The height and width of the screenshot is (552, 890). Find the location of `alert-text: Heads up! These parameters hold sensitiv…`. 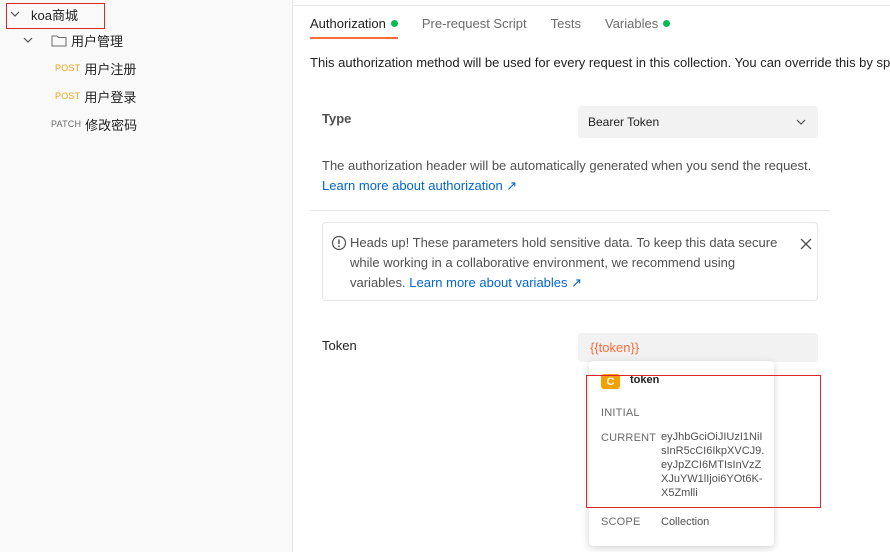

alert-text: Heads up! These parameters hold sensitiv… is located at coordinates (565, 263).